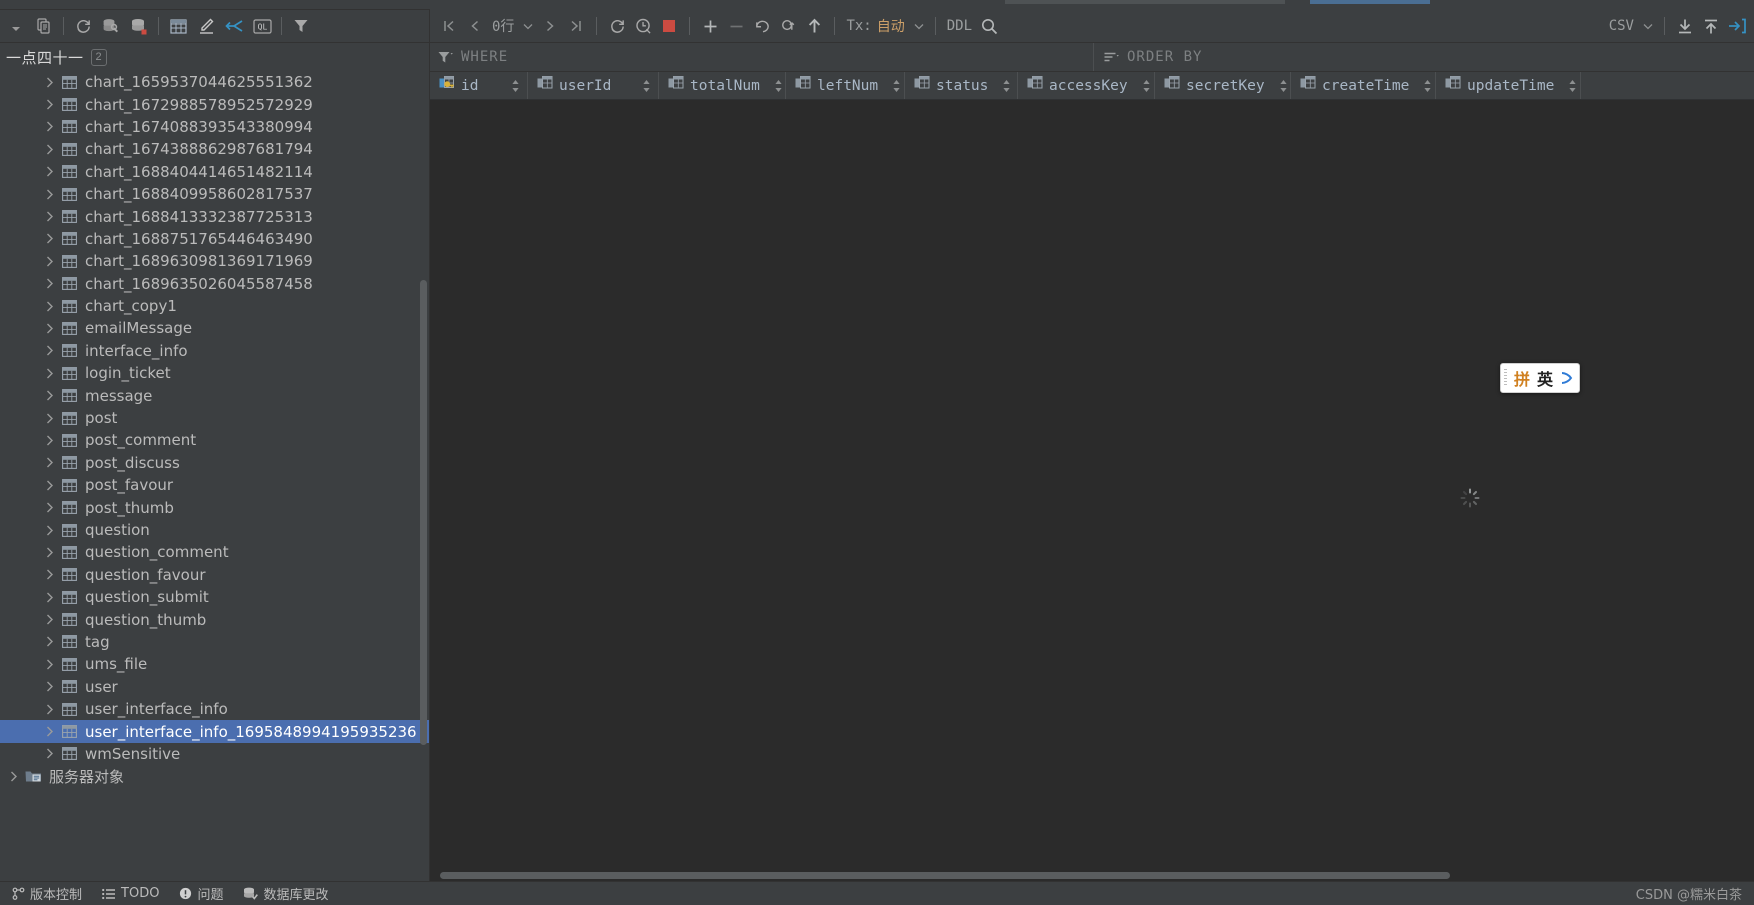  What do you see at coordinates (234, 26) in the screenshot?
I see `jump-to-editor-icon` at bounding box center [234, 26].